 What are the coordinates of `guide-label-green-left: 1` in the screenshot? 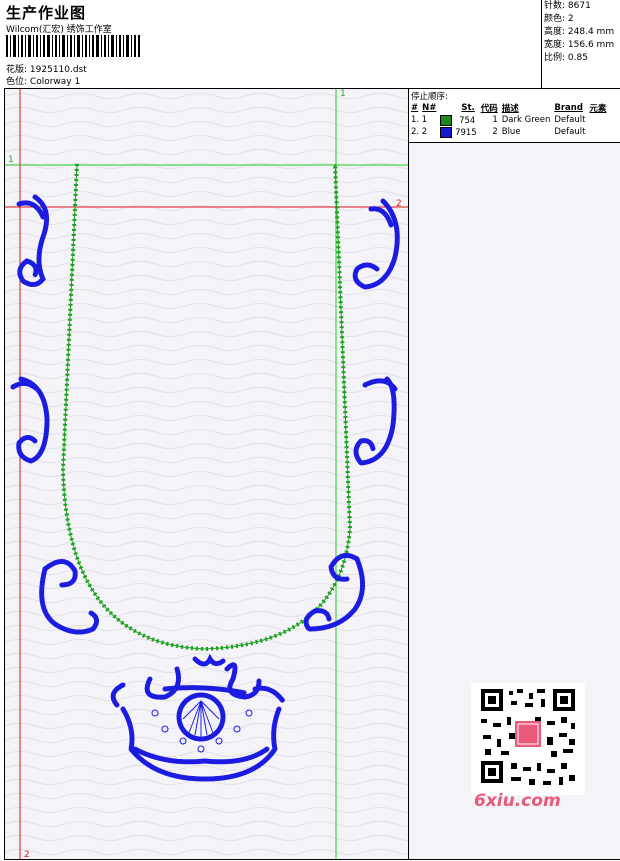 It's located at (11, 160).